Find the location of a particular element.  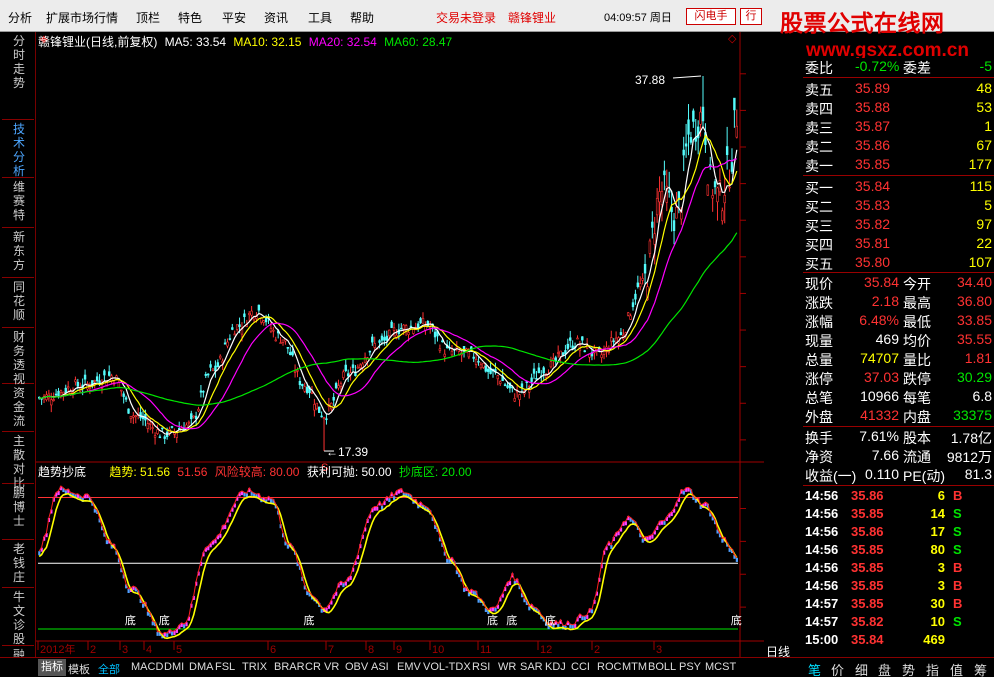

bottom-tab-mcst: MCST is located at coordinates (720, 667).